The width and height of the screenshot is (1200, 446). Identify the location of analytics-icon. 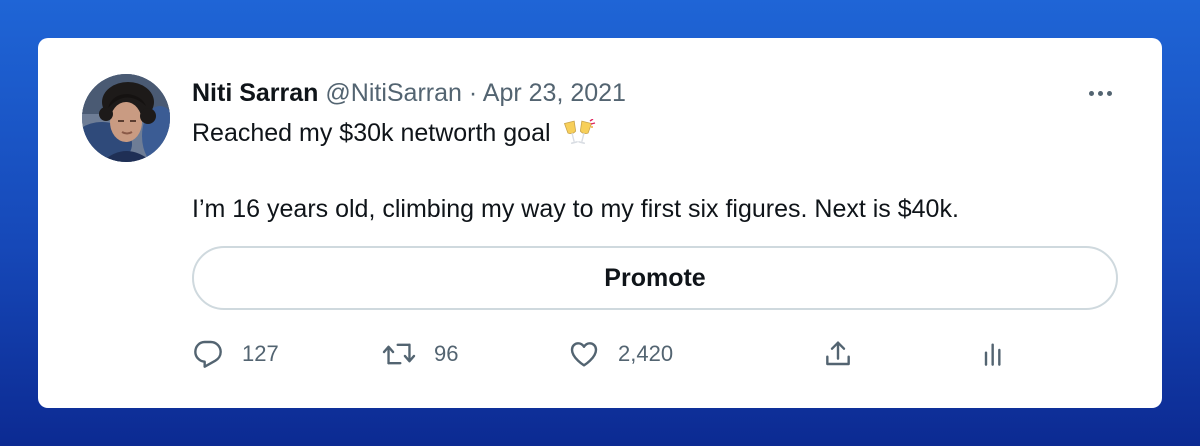
(992, 354).